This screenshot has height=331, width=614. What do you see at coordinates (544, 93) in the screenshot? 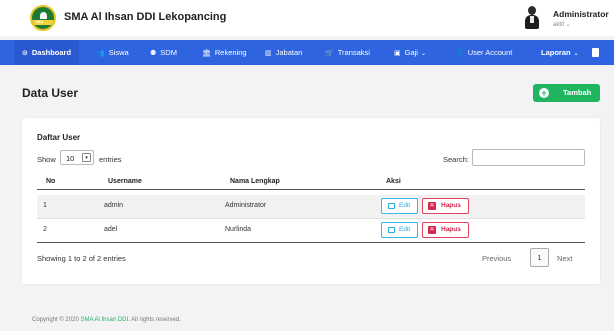
I see `plus-icon: +` at bounding box center [544, 93].